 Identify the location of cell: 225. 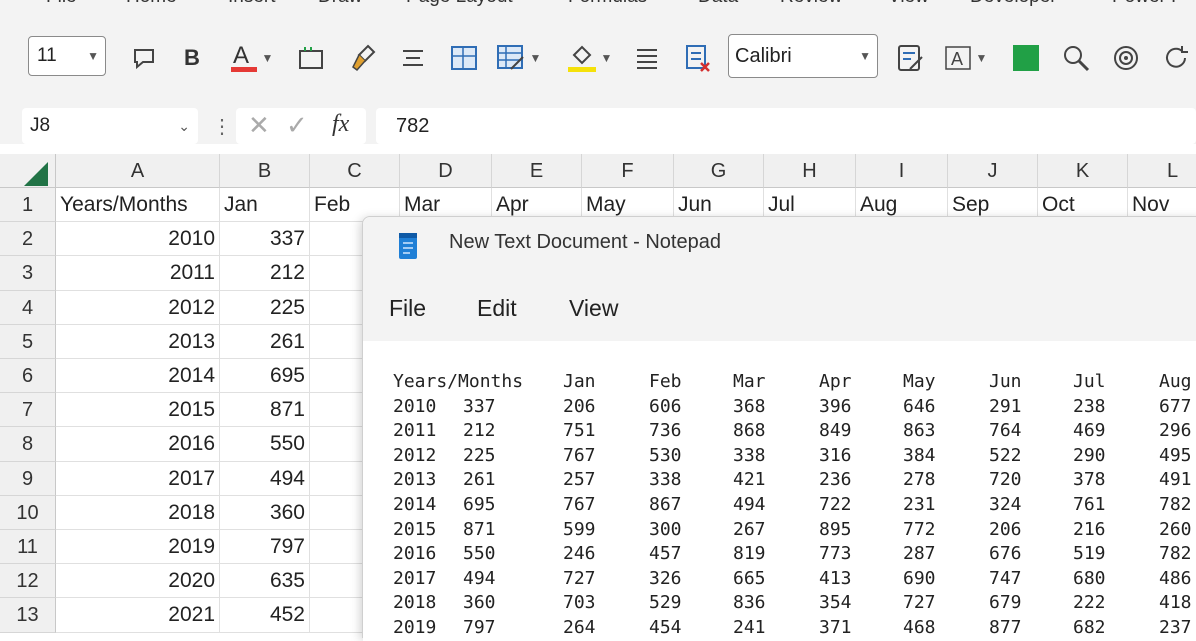
(265, 307).